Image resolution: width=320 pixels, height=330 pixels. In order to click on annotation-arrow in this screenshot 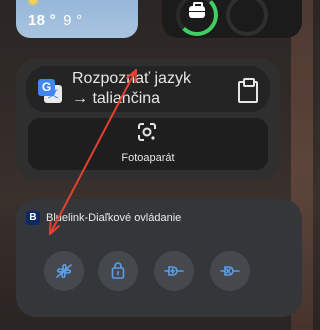, I will do `click(93, 152)`.